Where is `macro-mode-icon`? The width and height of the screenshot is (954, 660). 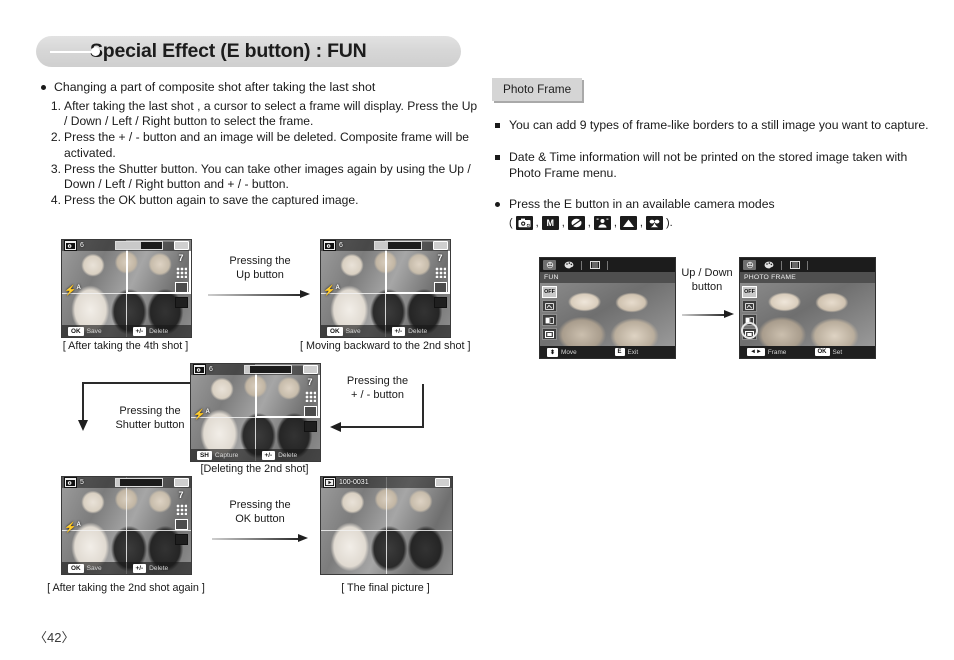 macro-mode-icon is located at coordinates (654, 222).